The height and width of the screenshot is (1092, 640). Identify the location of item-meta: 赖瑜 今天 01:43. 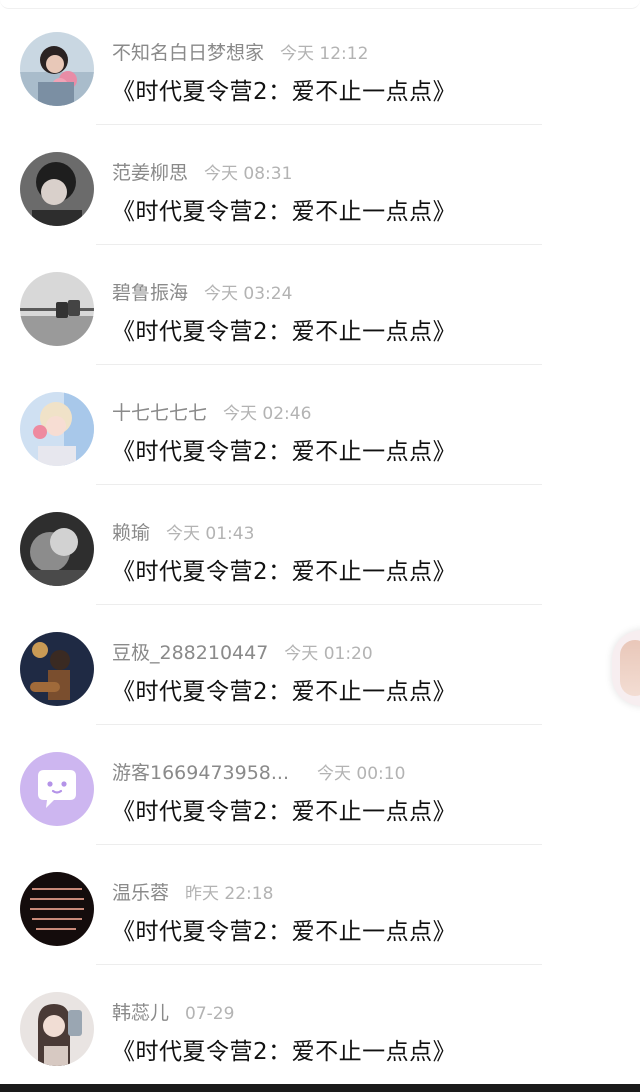
(183, 531).